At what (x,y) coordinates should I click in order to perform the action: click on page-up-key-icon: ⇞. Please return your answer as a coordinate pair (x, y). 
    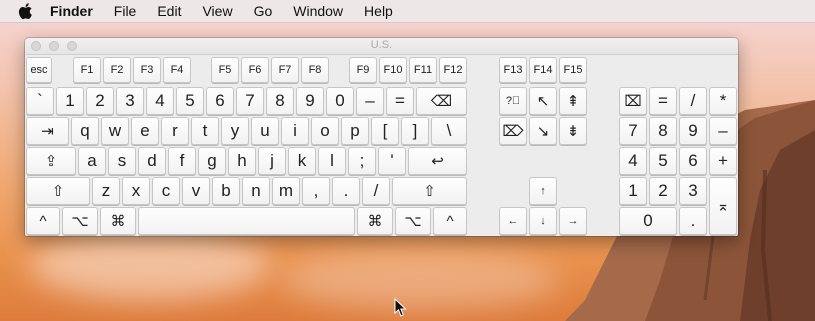
    Looking at the image, I should click on (573, 101).